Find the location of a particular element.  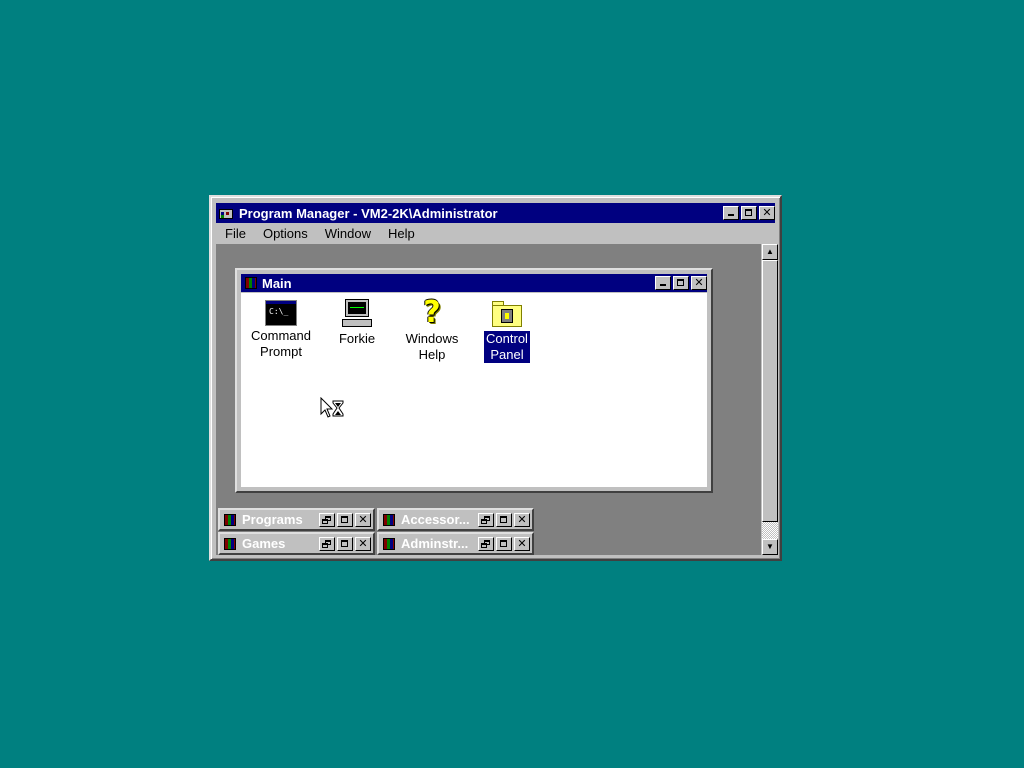

question-mark-icon: ? is located at coordinates (432, 313).